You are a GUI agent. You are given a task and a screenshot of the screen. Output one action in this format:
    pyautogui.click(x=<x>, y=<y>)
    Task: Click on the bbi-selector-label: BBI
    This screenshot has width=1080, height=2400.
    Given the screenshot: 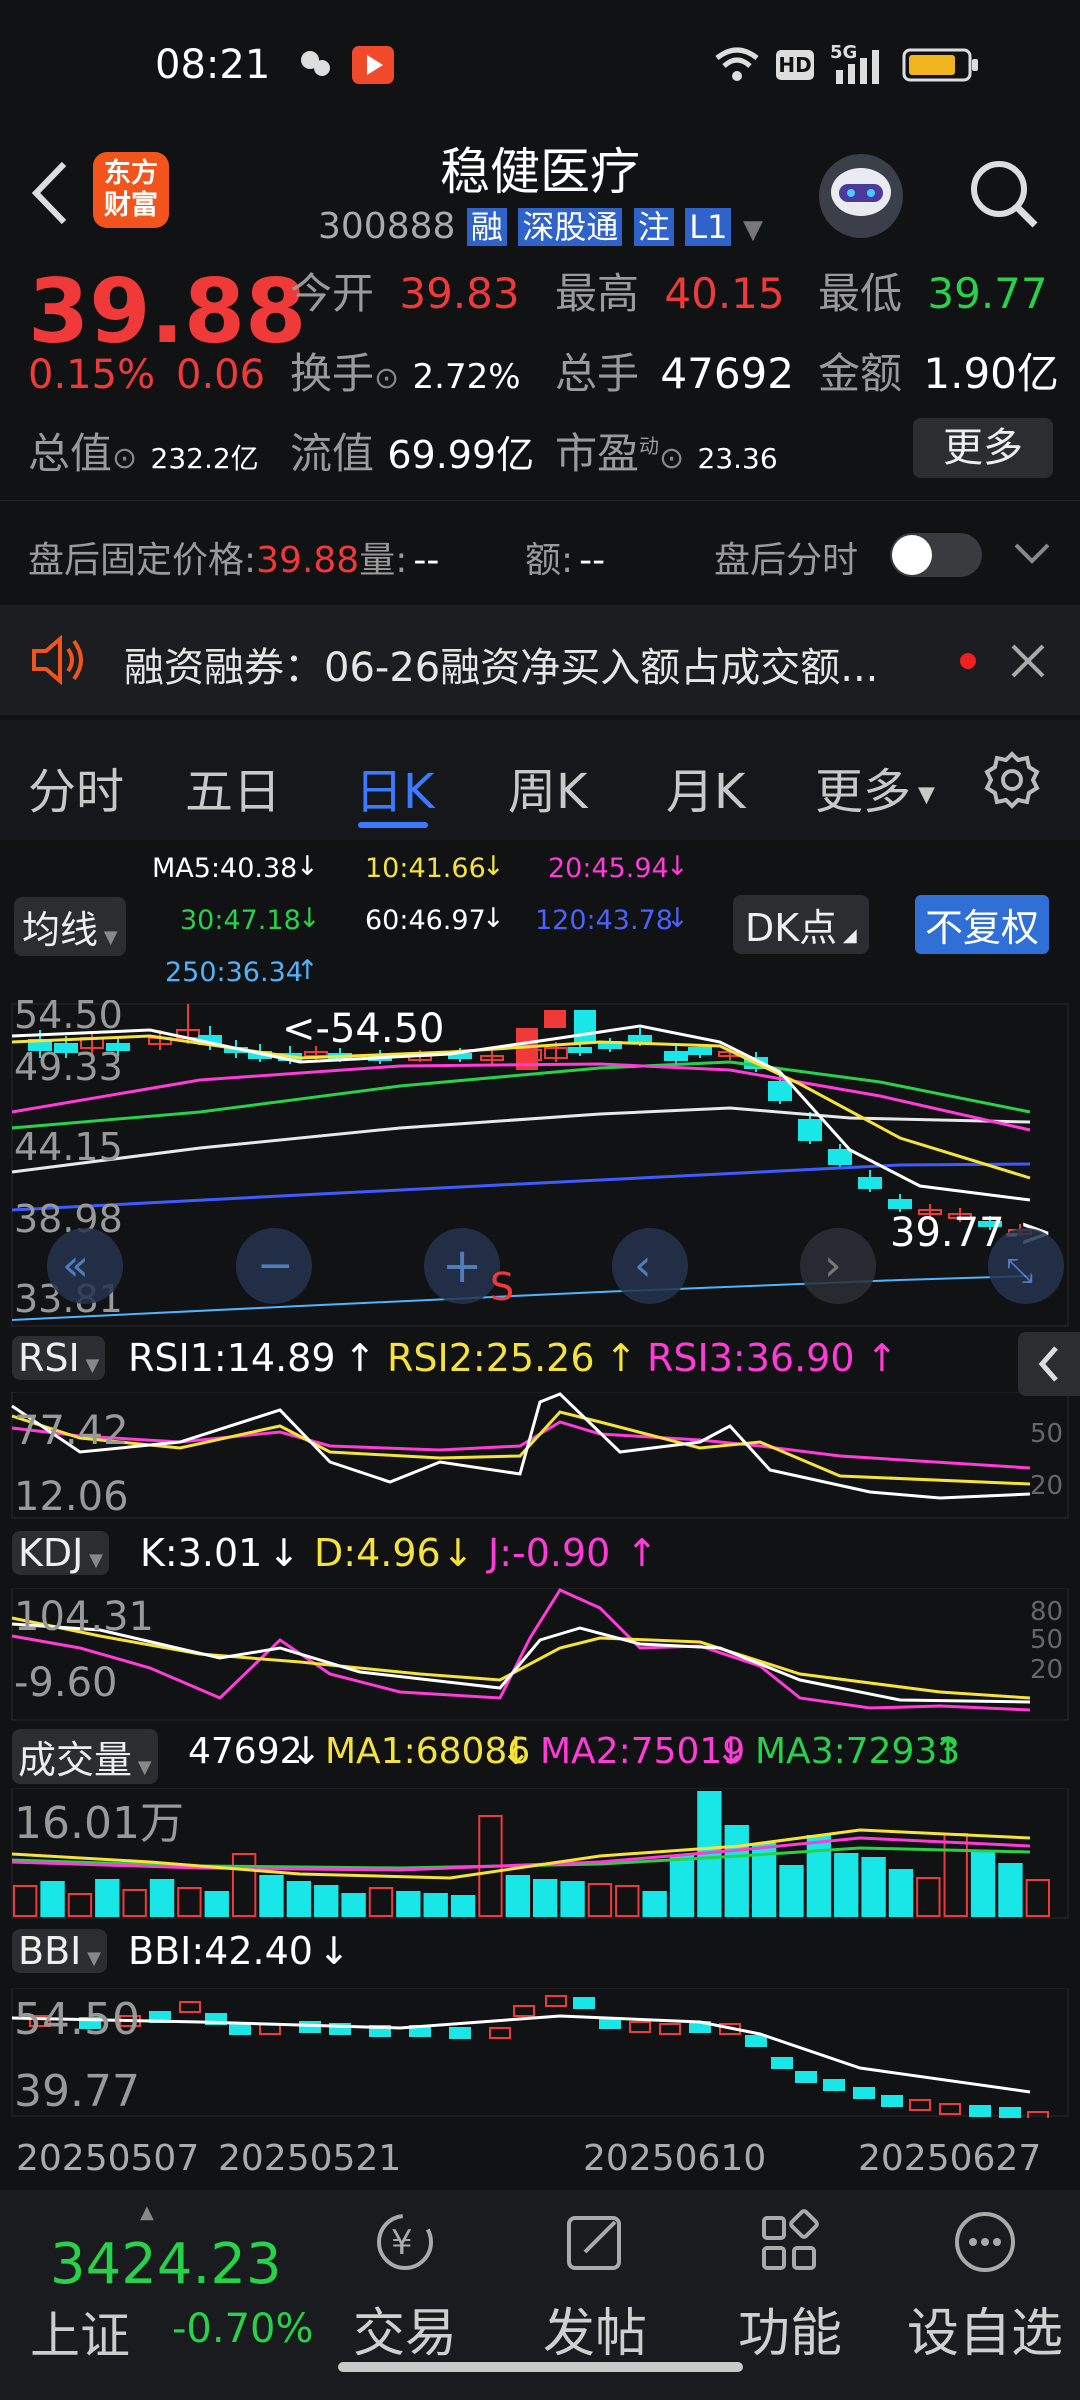 What is the action you would take?
    pyautogui.click(x=50, y=1951)
    